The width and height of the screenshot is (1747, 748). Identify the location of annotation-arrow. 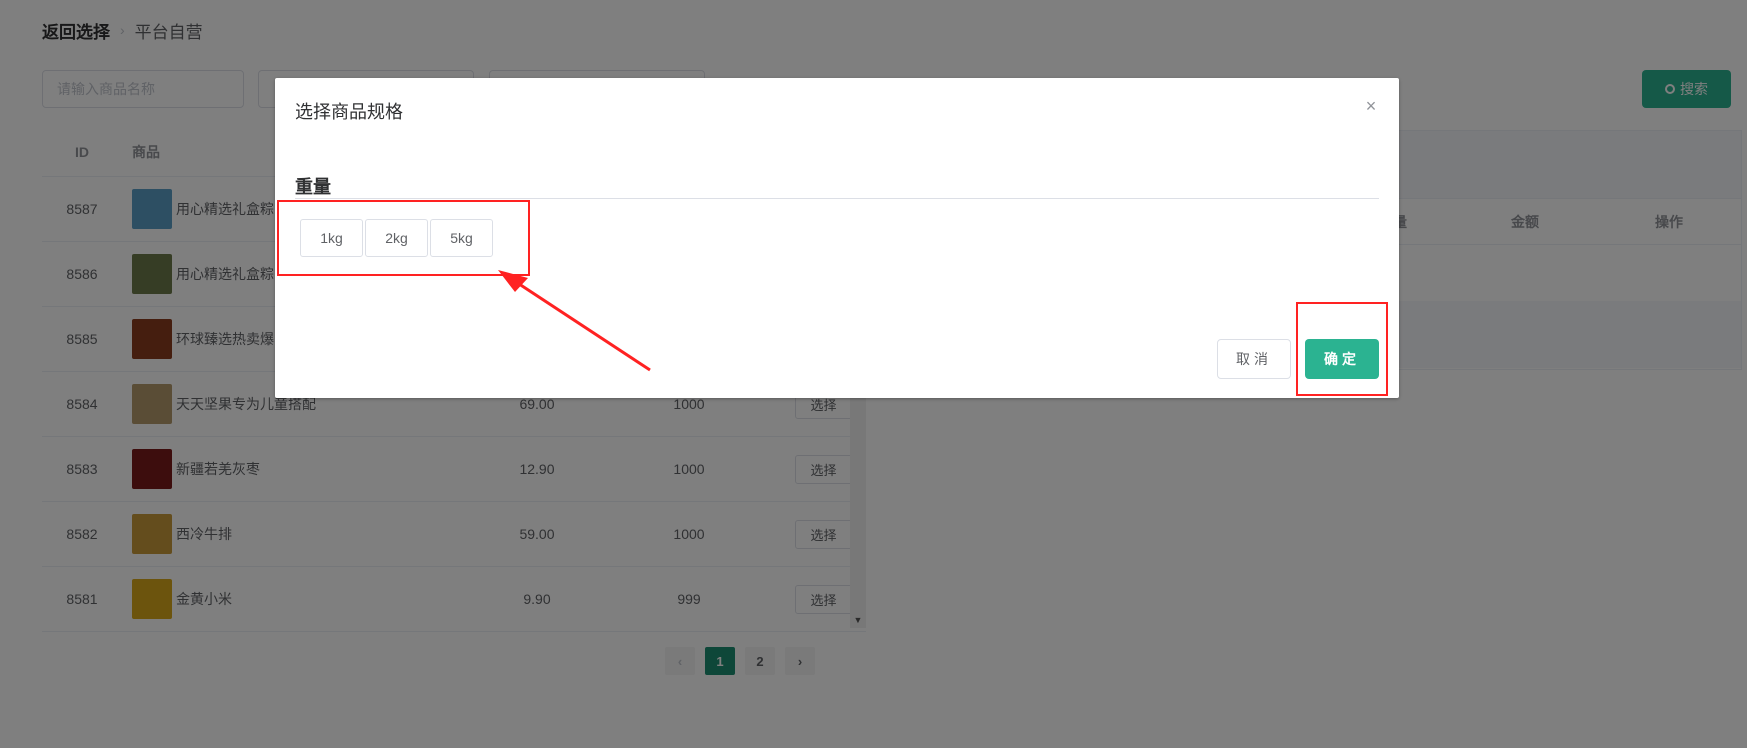
(574, 321).